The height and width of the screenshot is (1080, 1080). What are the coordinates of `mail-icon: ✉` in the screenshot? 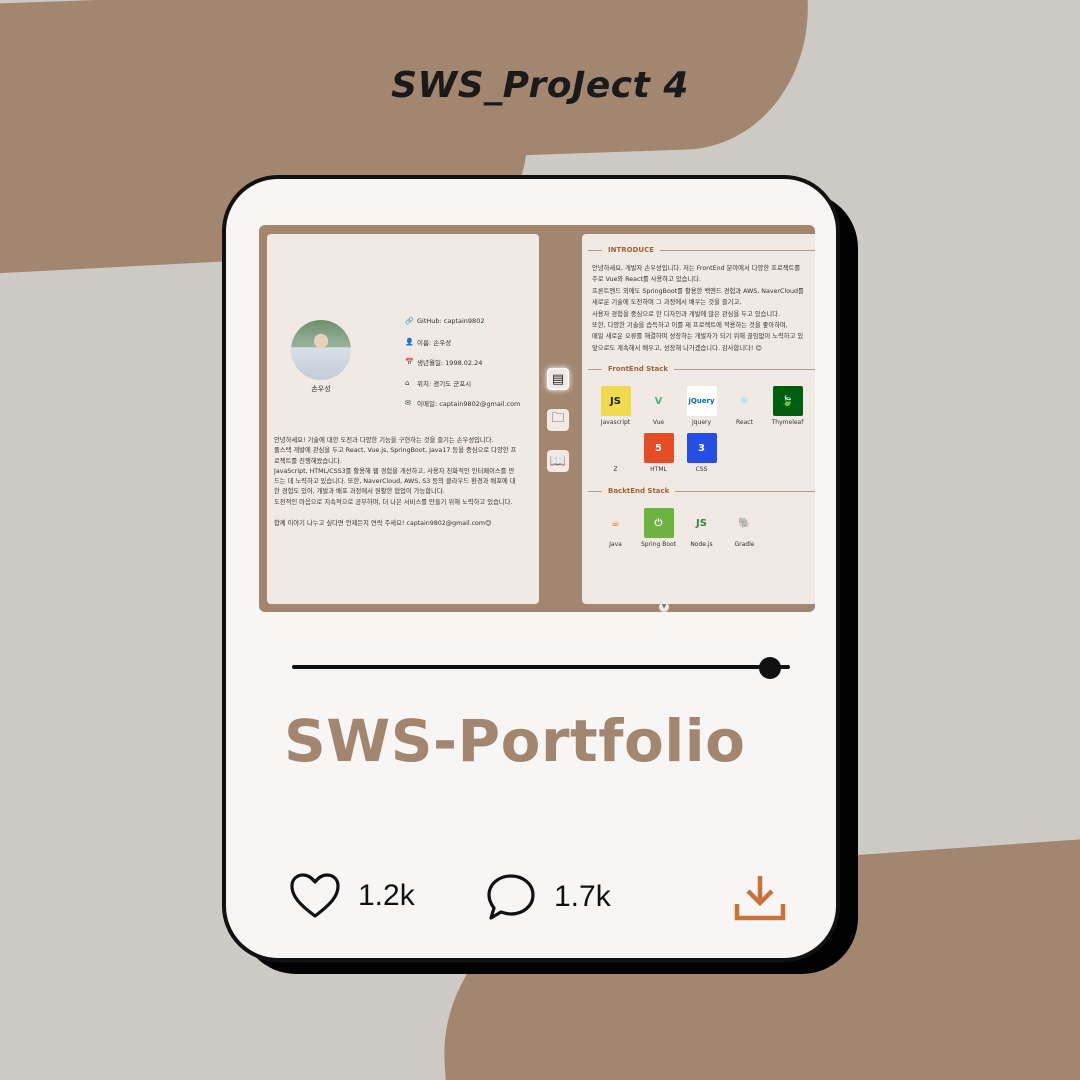 It's located at (408, 403).